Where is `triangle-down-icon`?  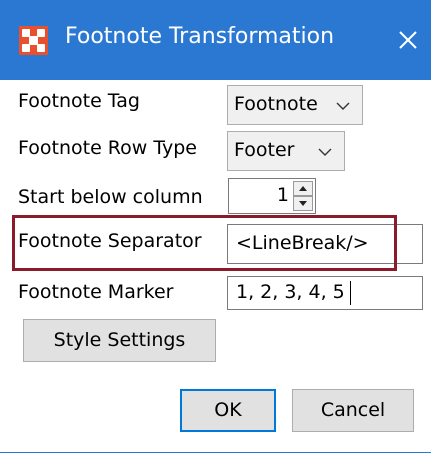 triangle-down-icon is located at coordinates (303, 203).